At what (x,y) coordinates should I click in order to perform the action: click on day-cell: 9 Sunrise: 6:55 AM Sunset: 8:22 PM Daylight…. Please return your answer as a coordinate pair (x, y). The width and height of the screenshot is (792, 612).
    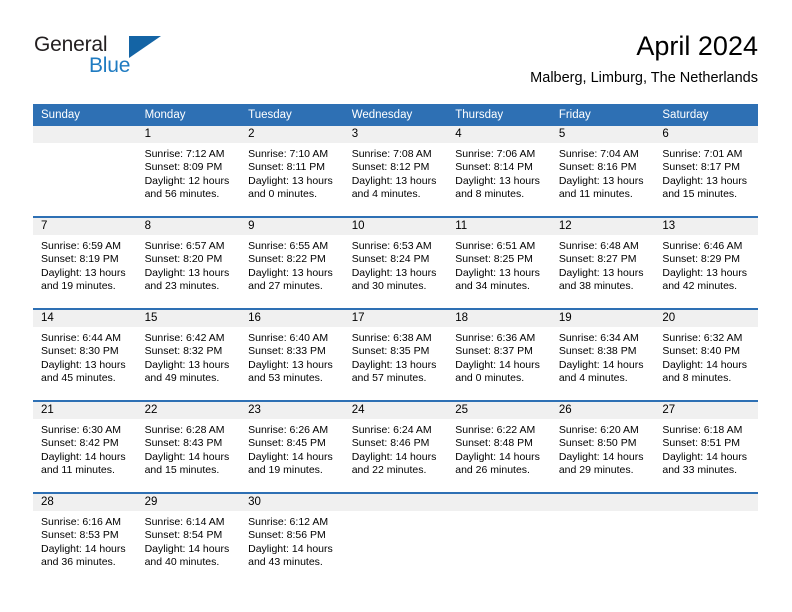
    Looking at the image, I should click on (292, 263).